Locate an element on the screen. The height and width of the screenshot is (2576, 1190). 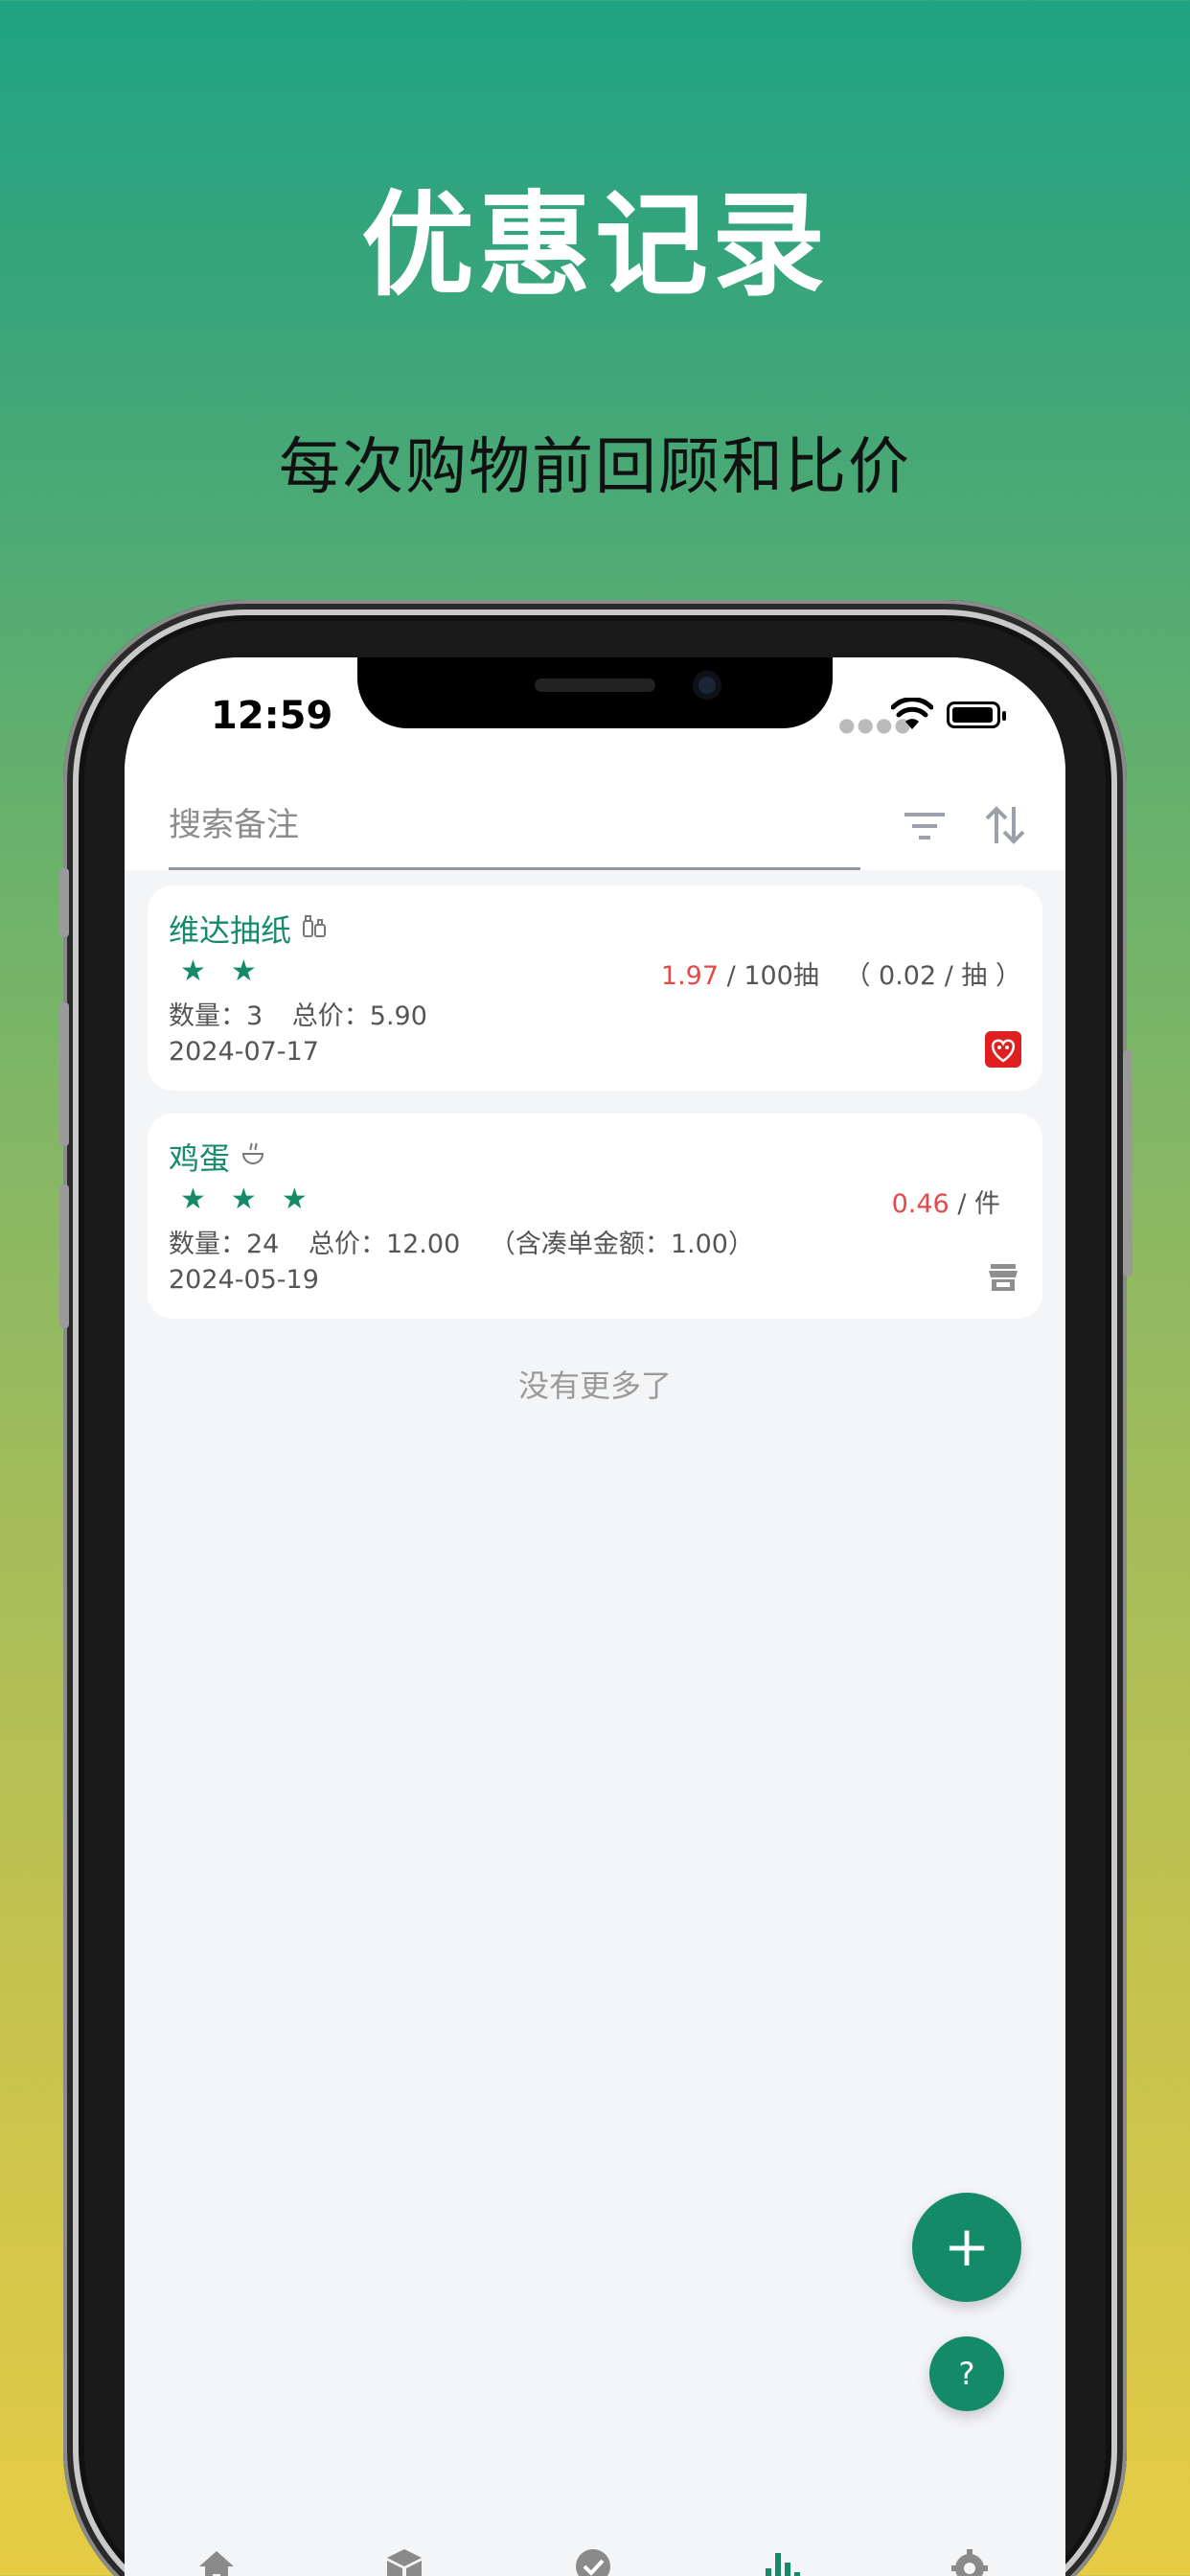
phone-mute-switch is located at coordinates (64, 902).